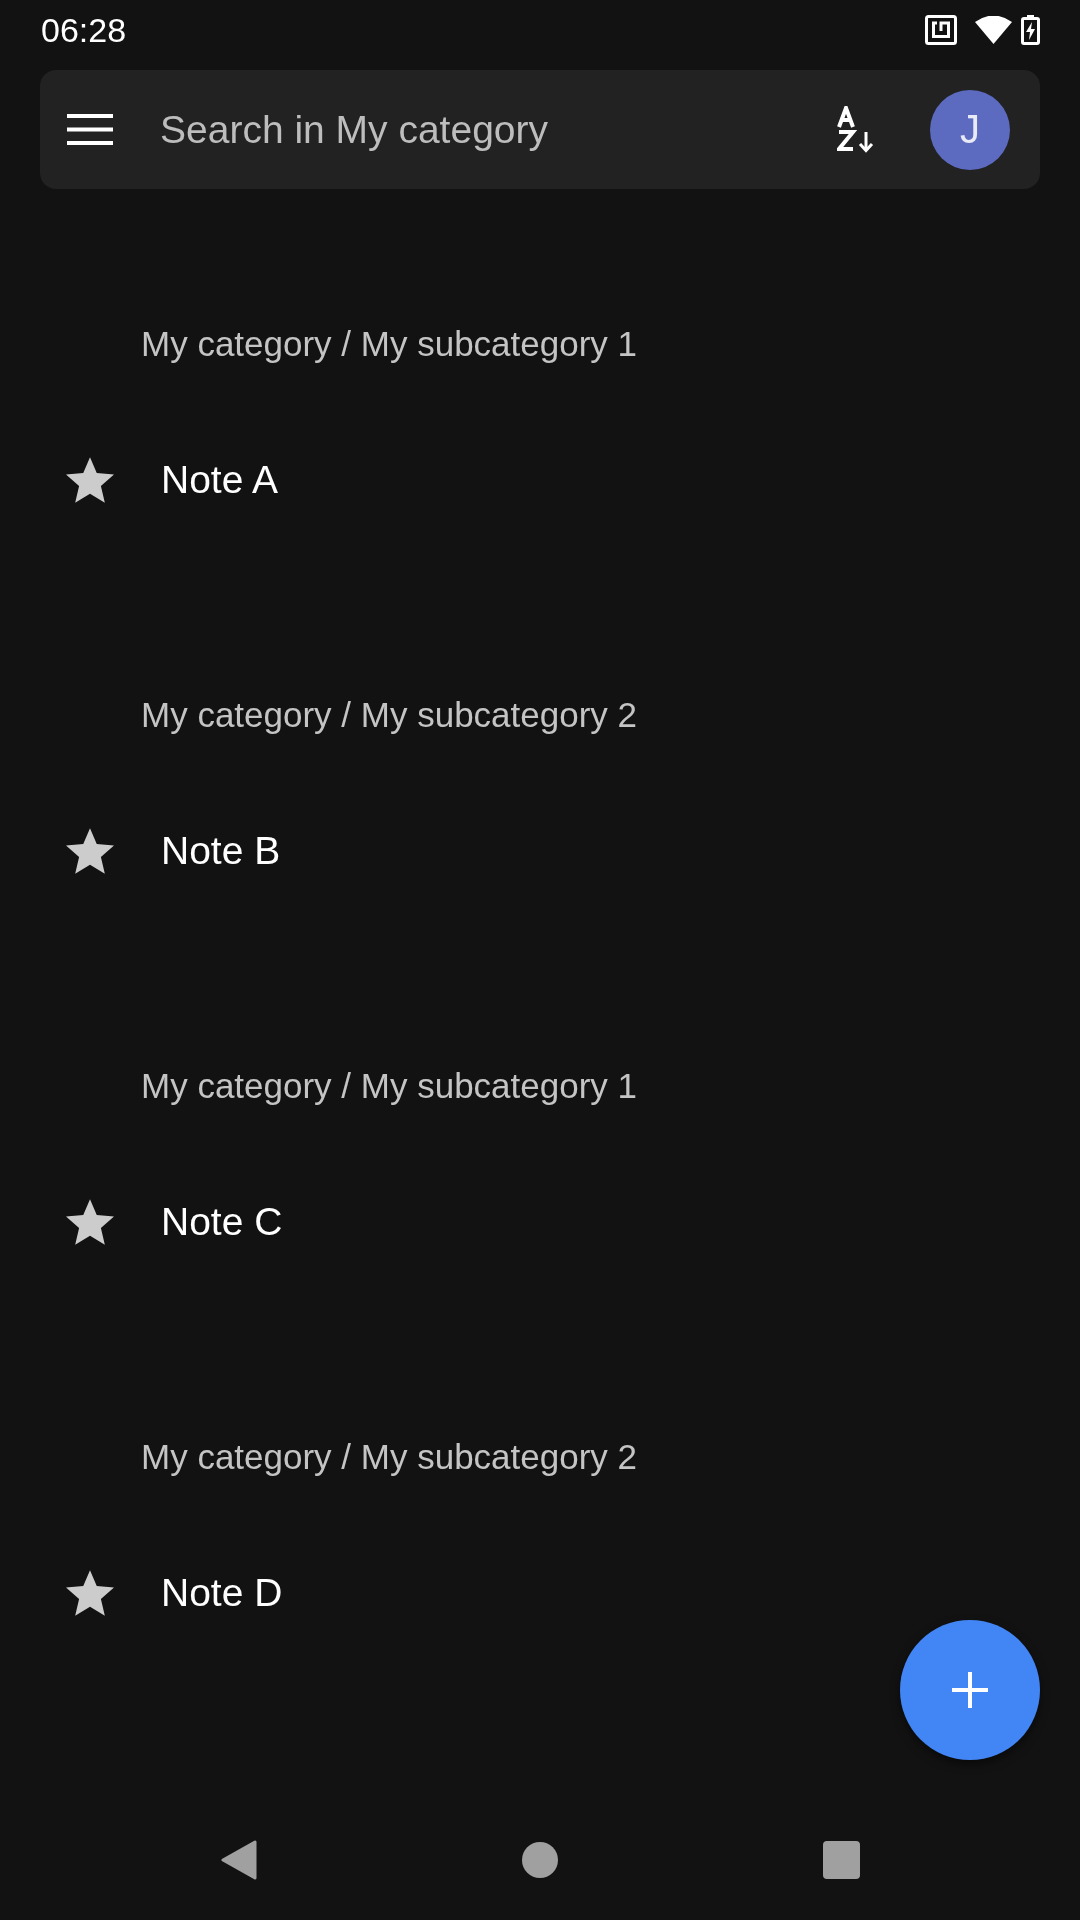  What do you see at coordinates (993, 30) in the screenshot?
I see `wifi-icon` at bounding box center [993, 30].